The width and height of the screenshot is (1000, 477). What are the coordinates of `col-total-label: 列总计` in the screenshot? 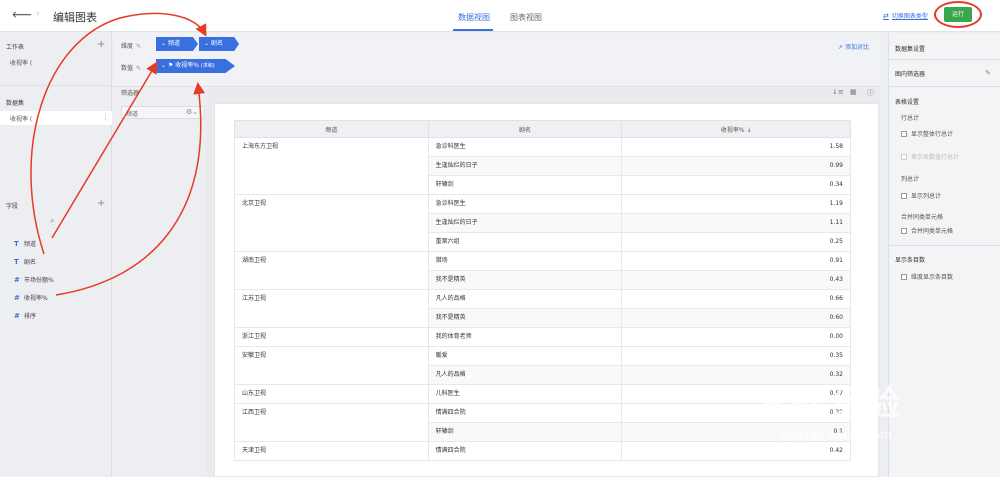 It's located at (910, 179).